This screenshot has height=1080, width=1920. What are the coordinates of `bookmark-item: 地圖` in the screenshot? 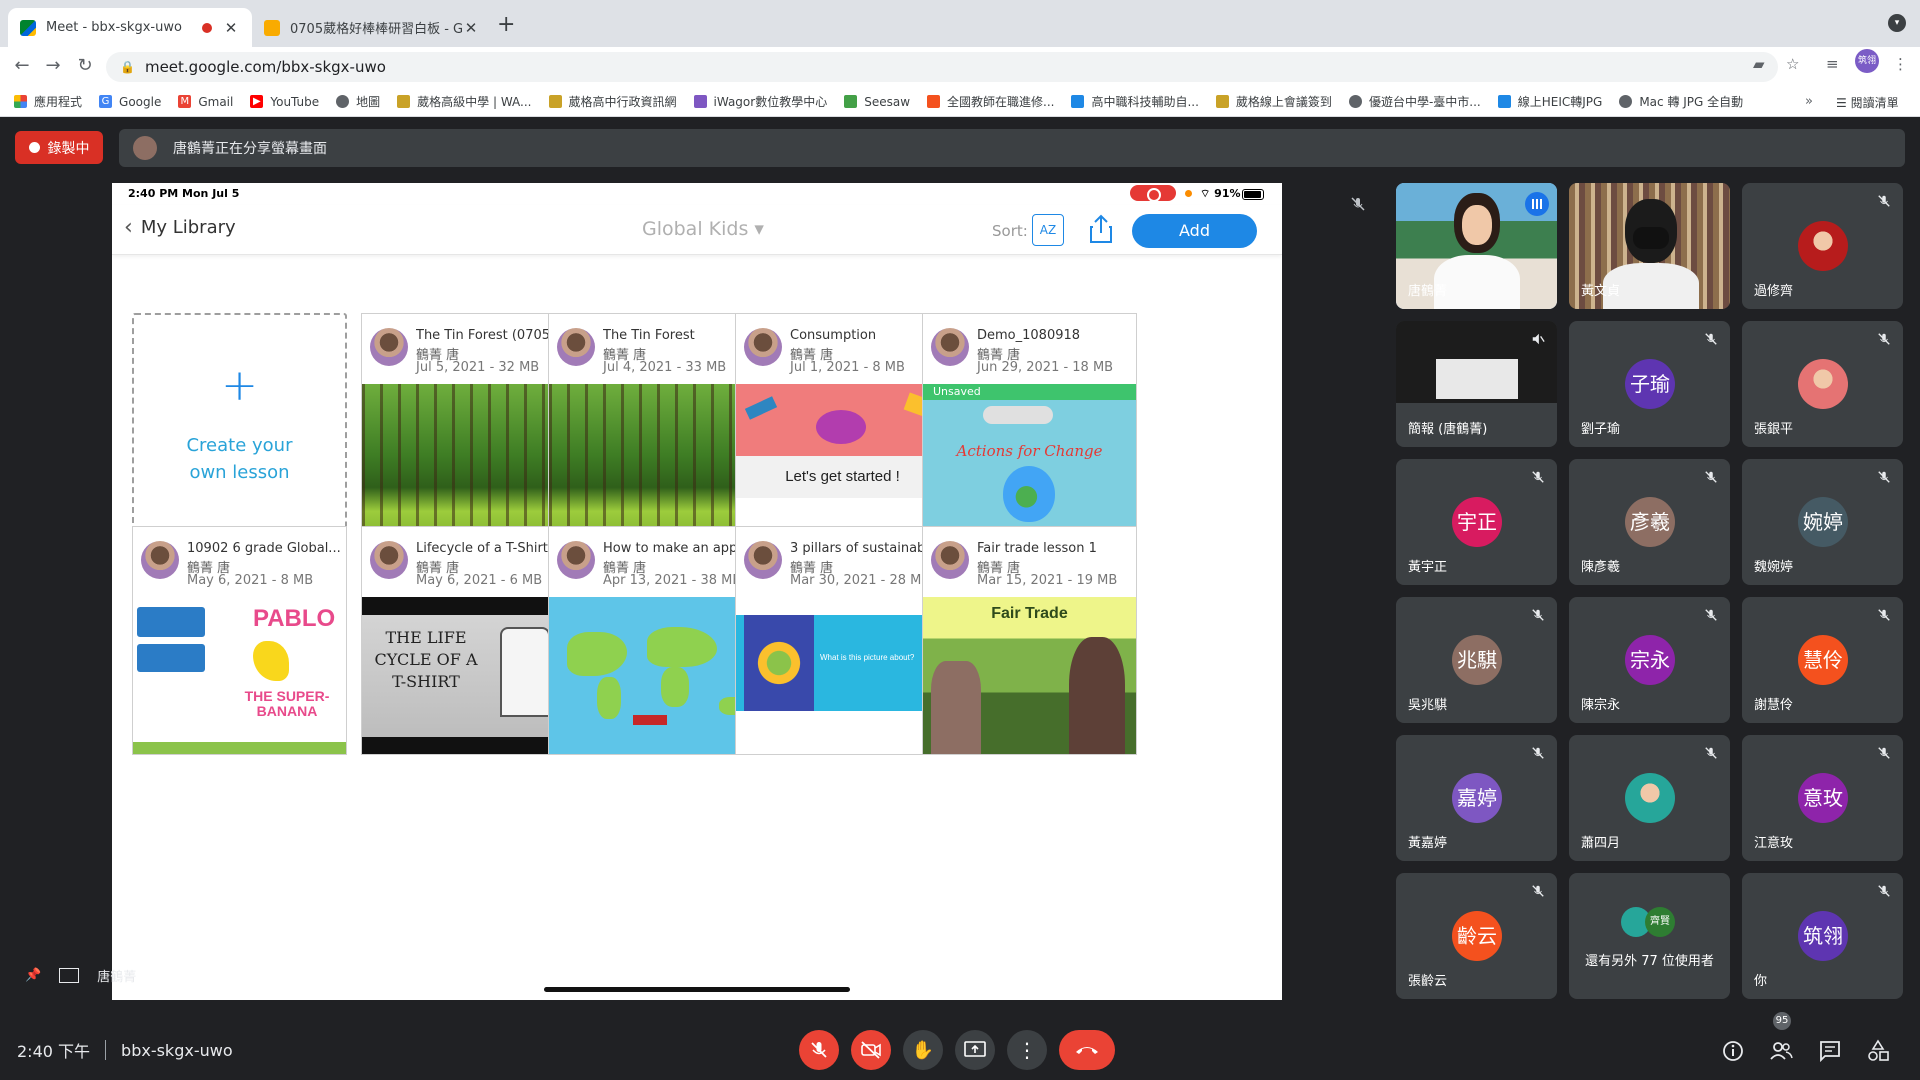 It's located at (358, 101).